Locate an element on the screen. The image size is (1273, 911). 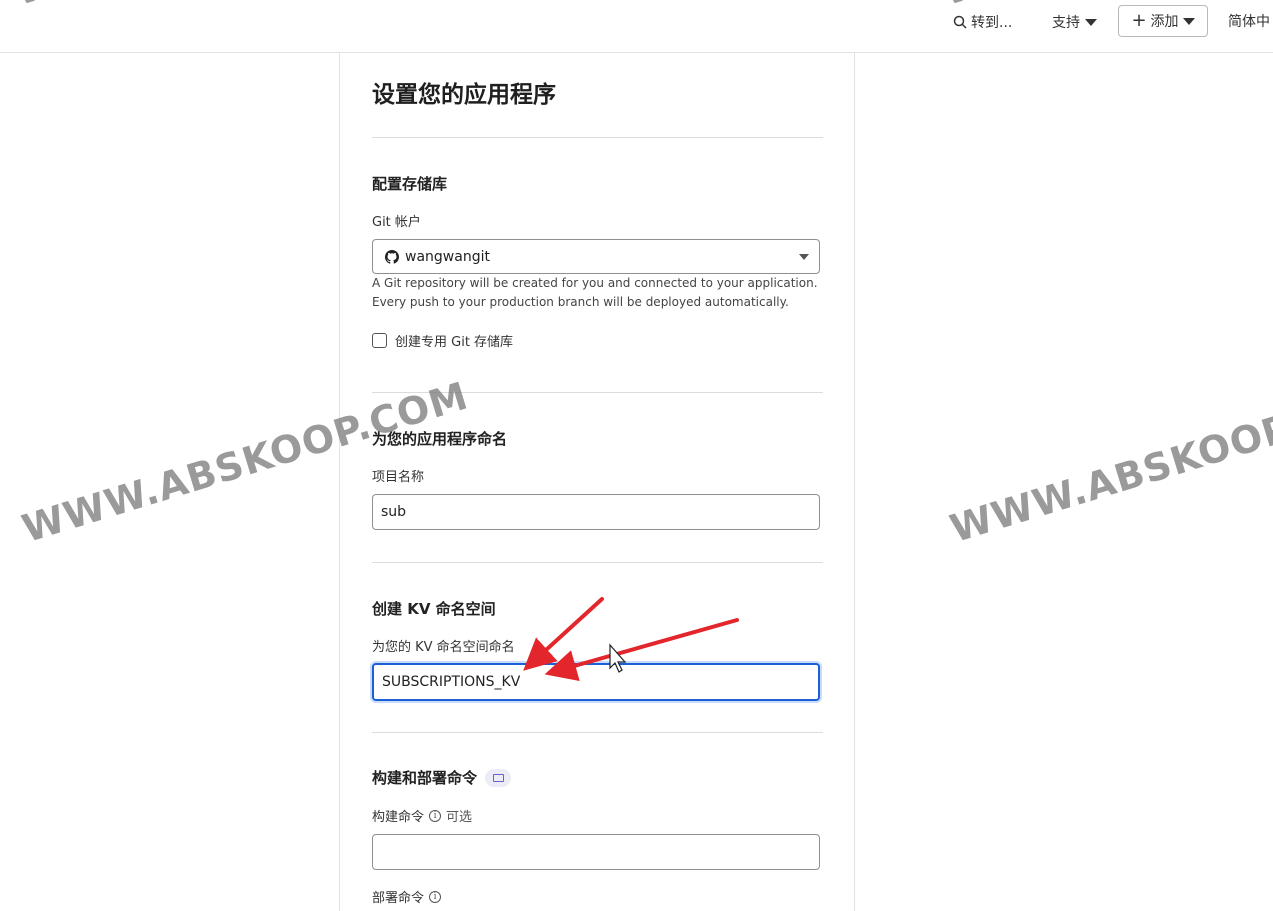
dropdown-arrow-icon is located at coordinates (804, 257).